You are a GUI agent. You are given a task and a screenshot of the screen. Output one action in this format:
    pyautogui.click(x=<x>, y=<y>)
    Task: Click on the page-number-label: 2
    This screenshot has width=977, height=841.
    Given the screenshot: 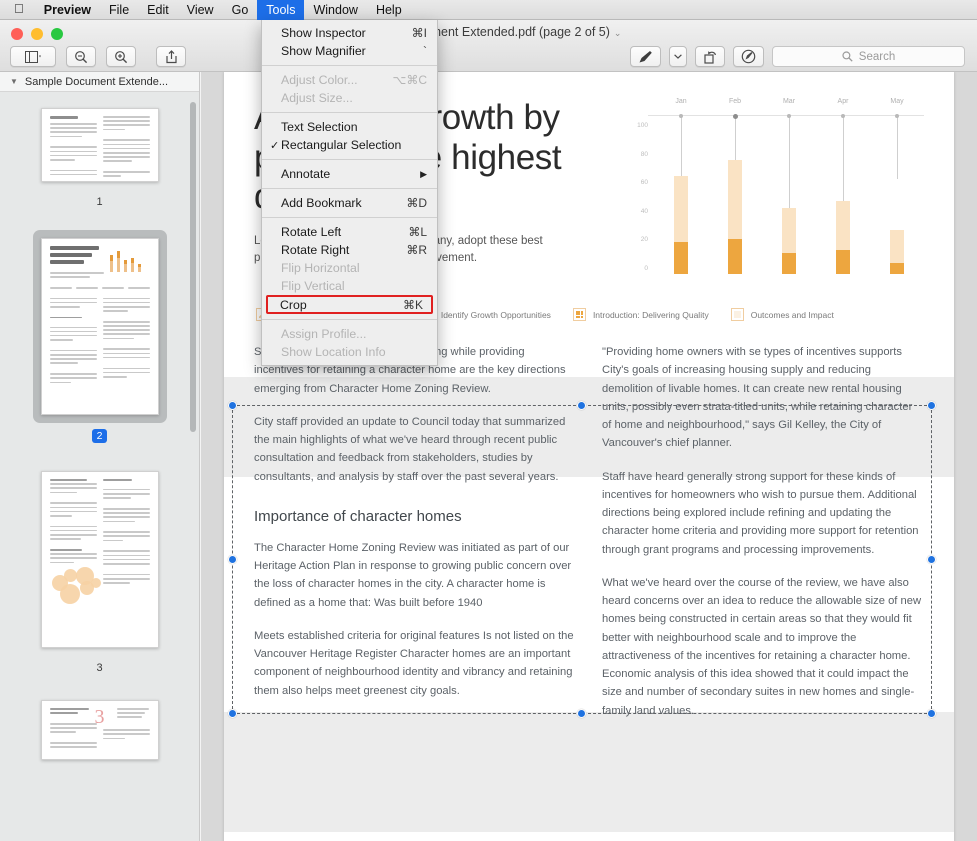 What is the action you would take?
    pyautogui.click(x=99, y=436)
    